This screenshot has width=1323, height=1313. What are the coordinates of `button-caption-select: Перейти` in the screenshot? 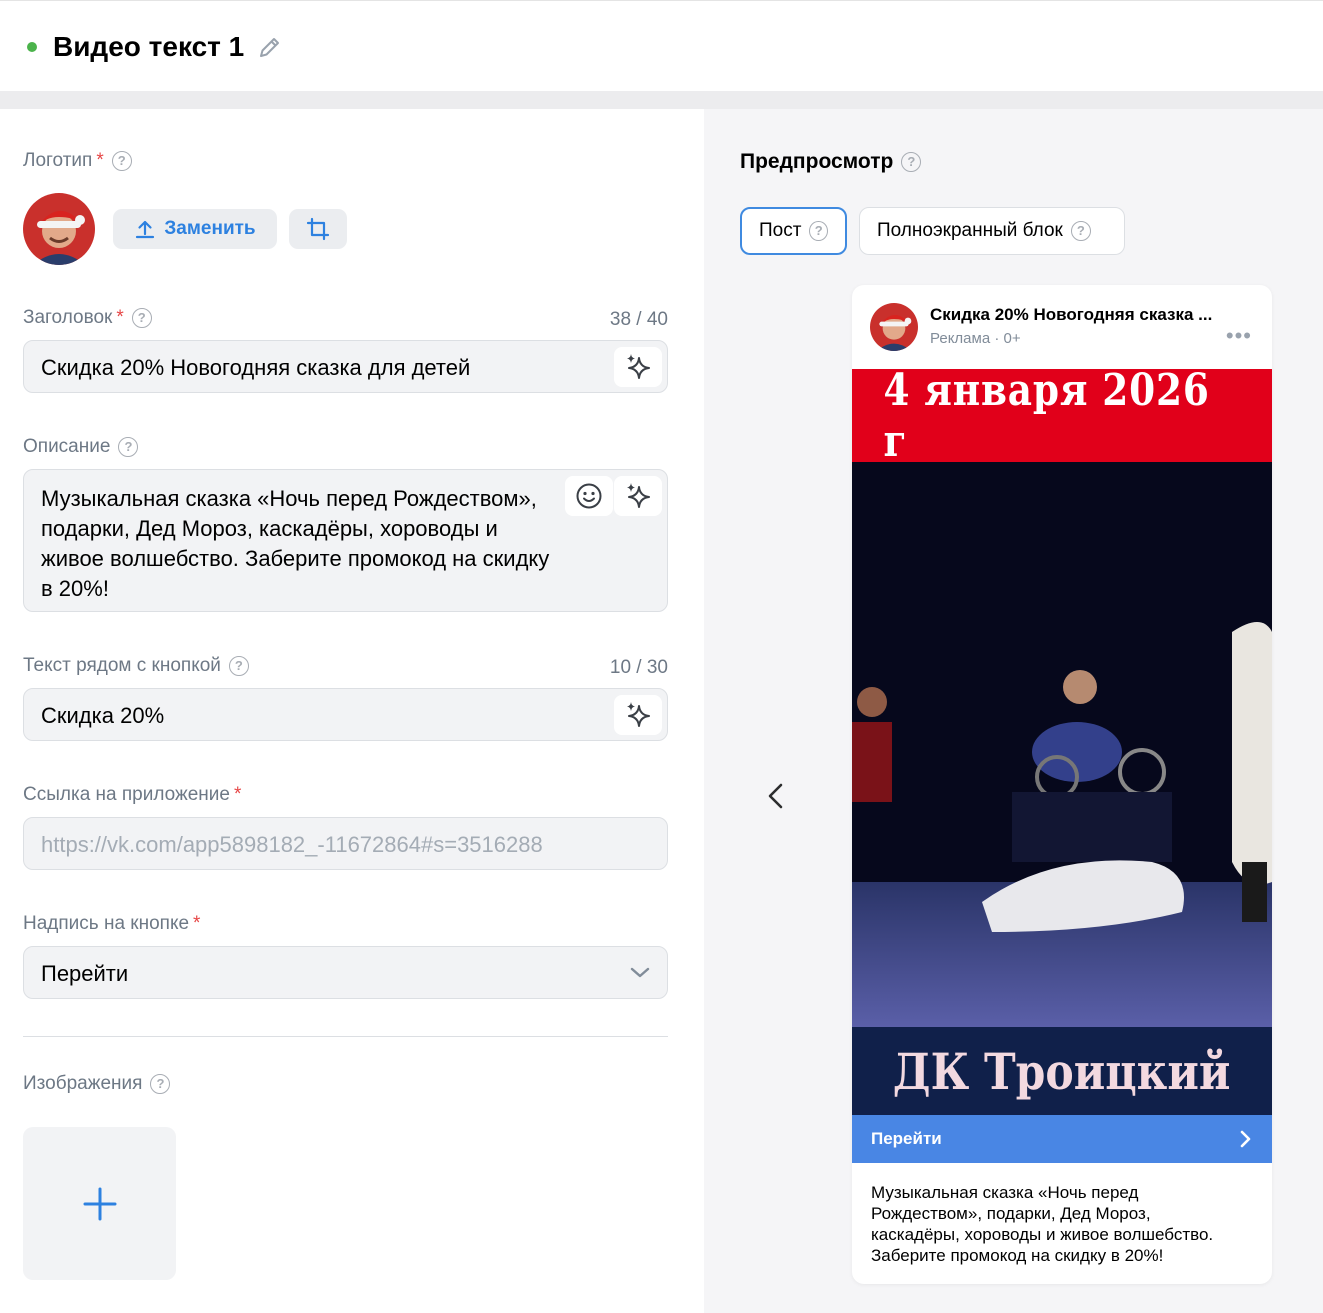 It's located at (345, 972).